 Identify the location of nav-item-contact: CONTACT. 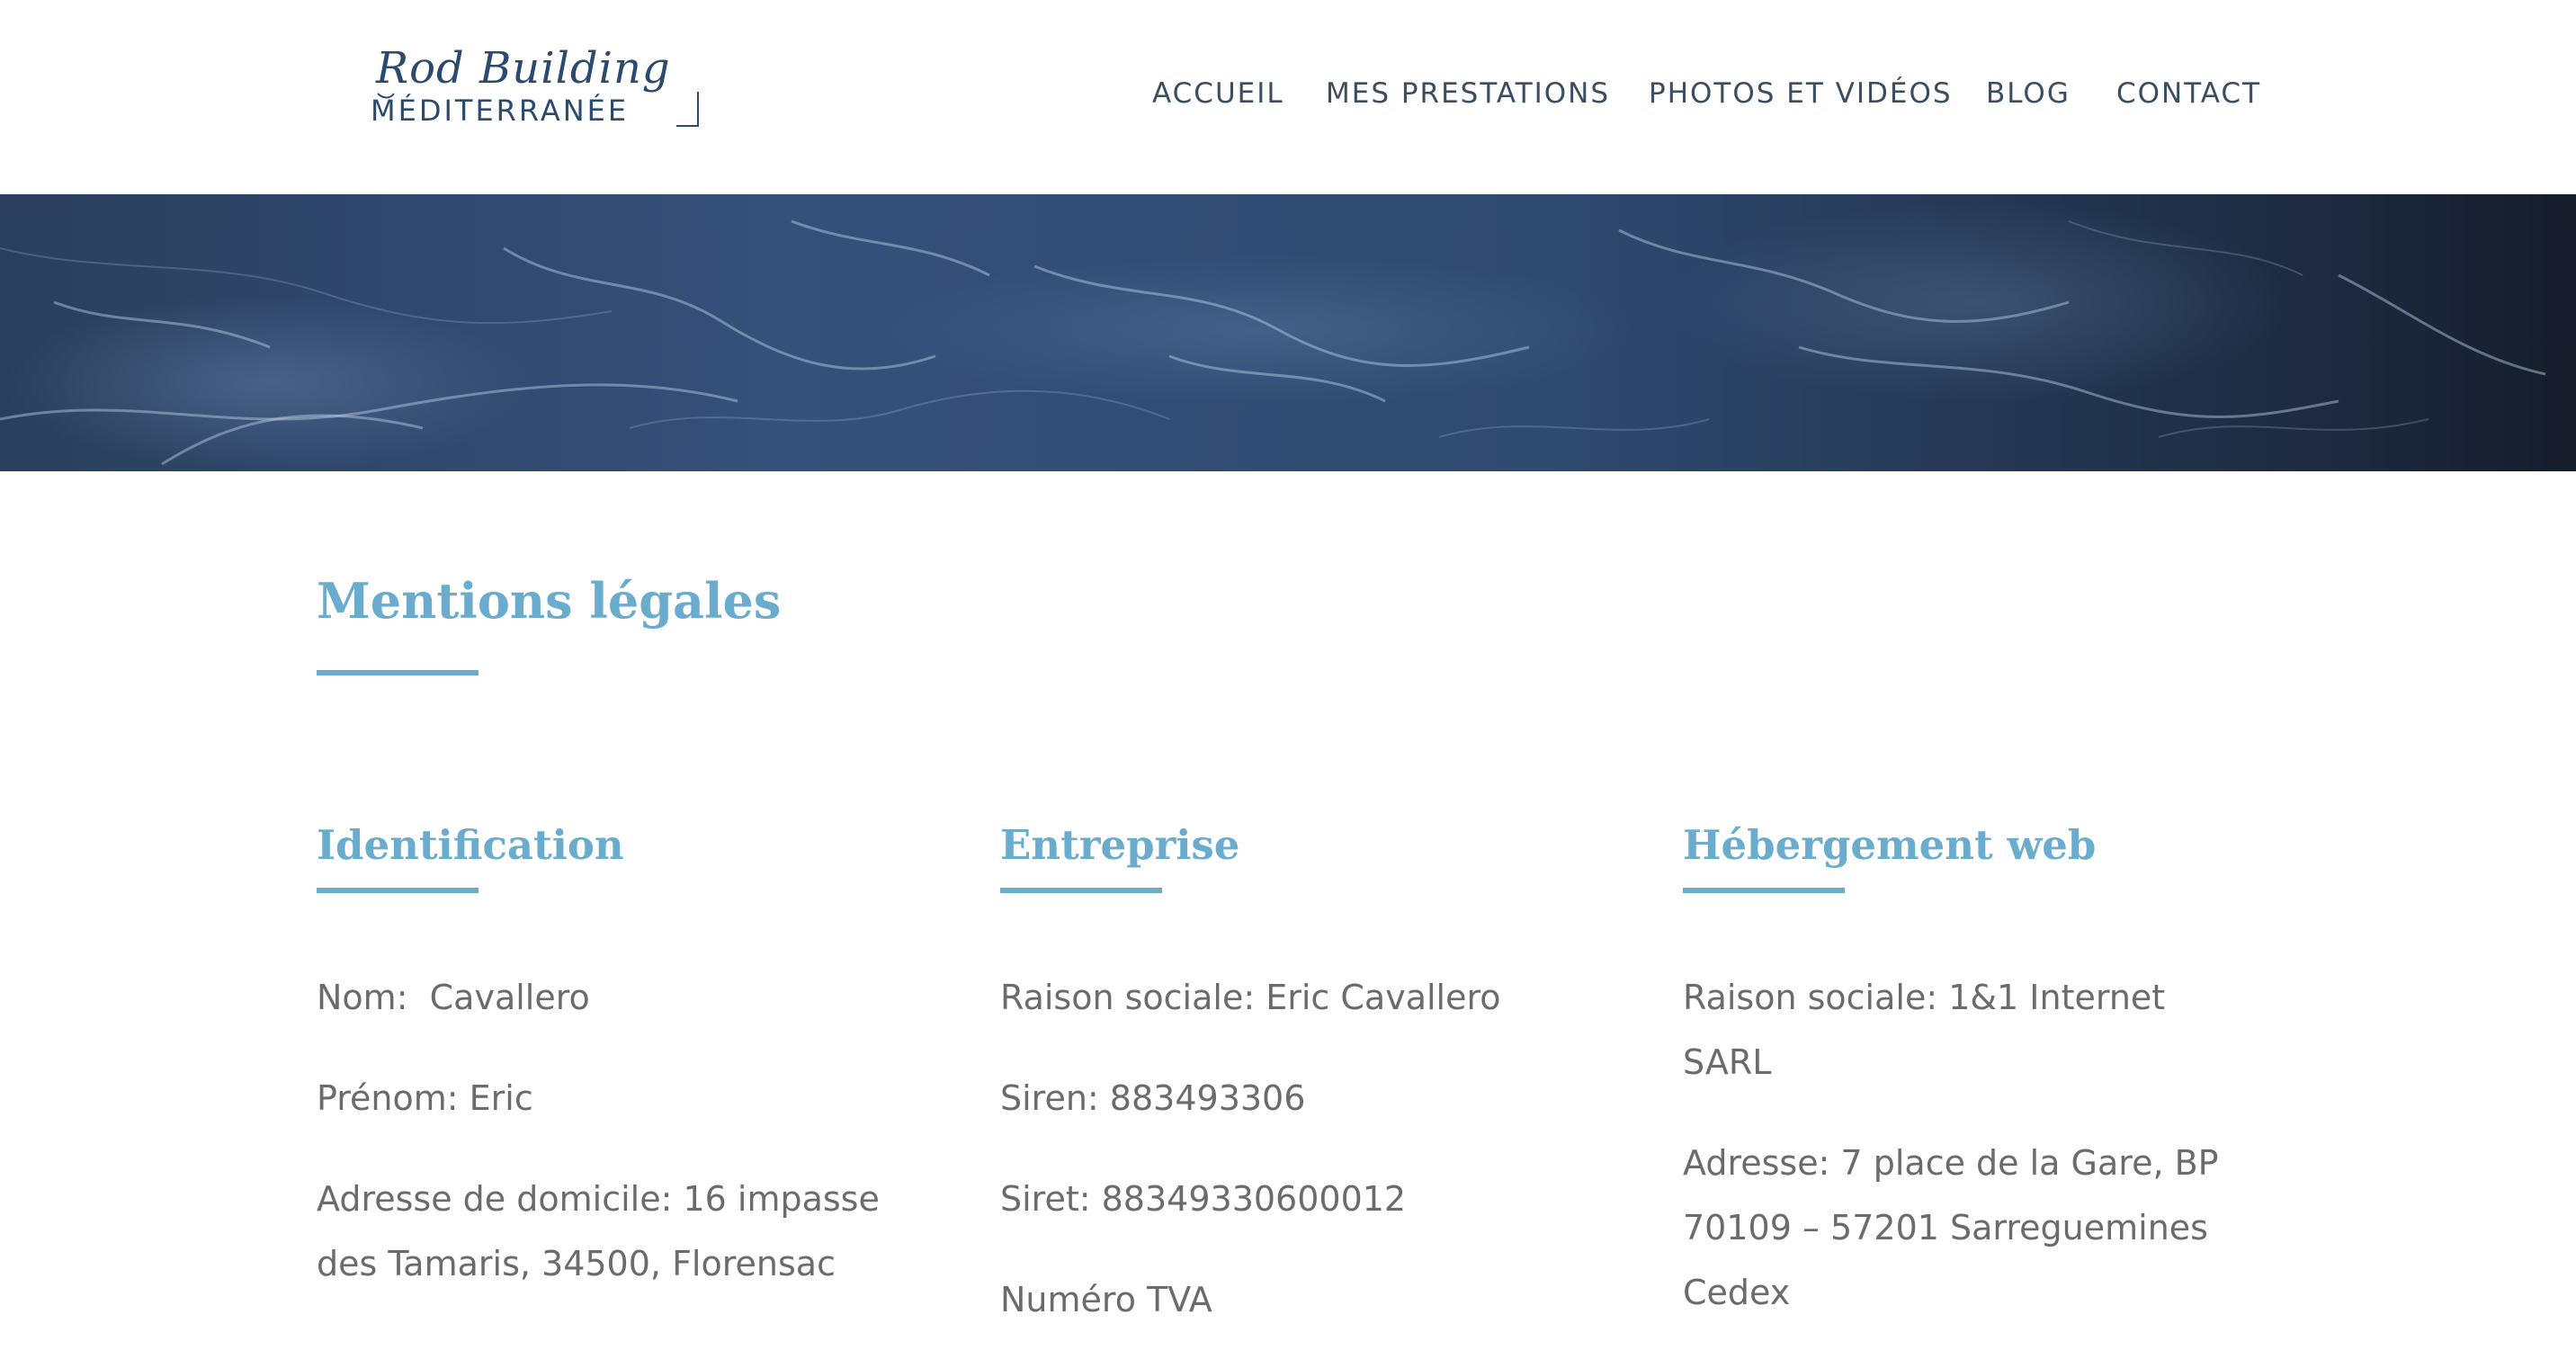
(2188, 94).